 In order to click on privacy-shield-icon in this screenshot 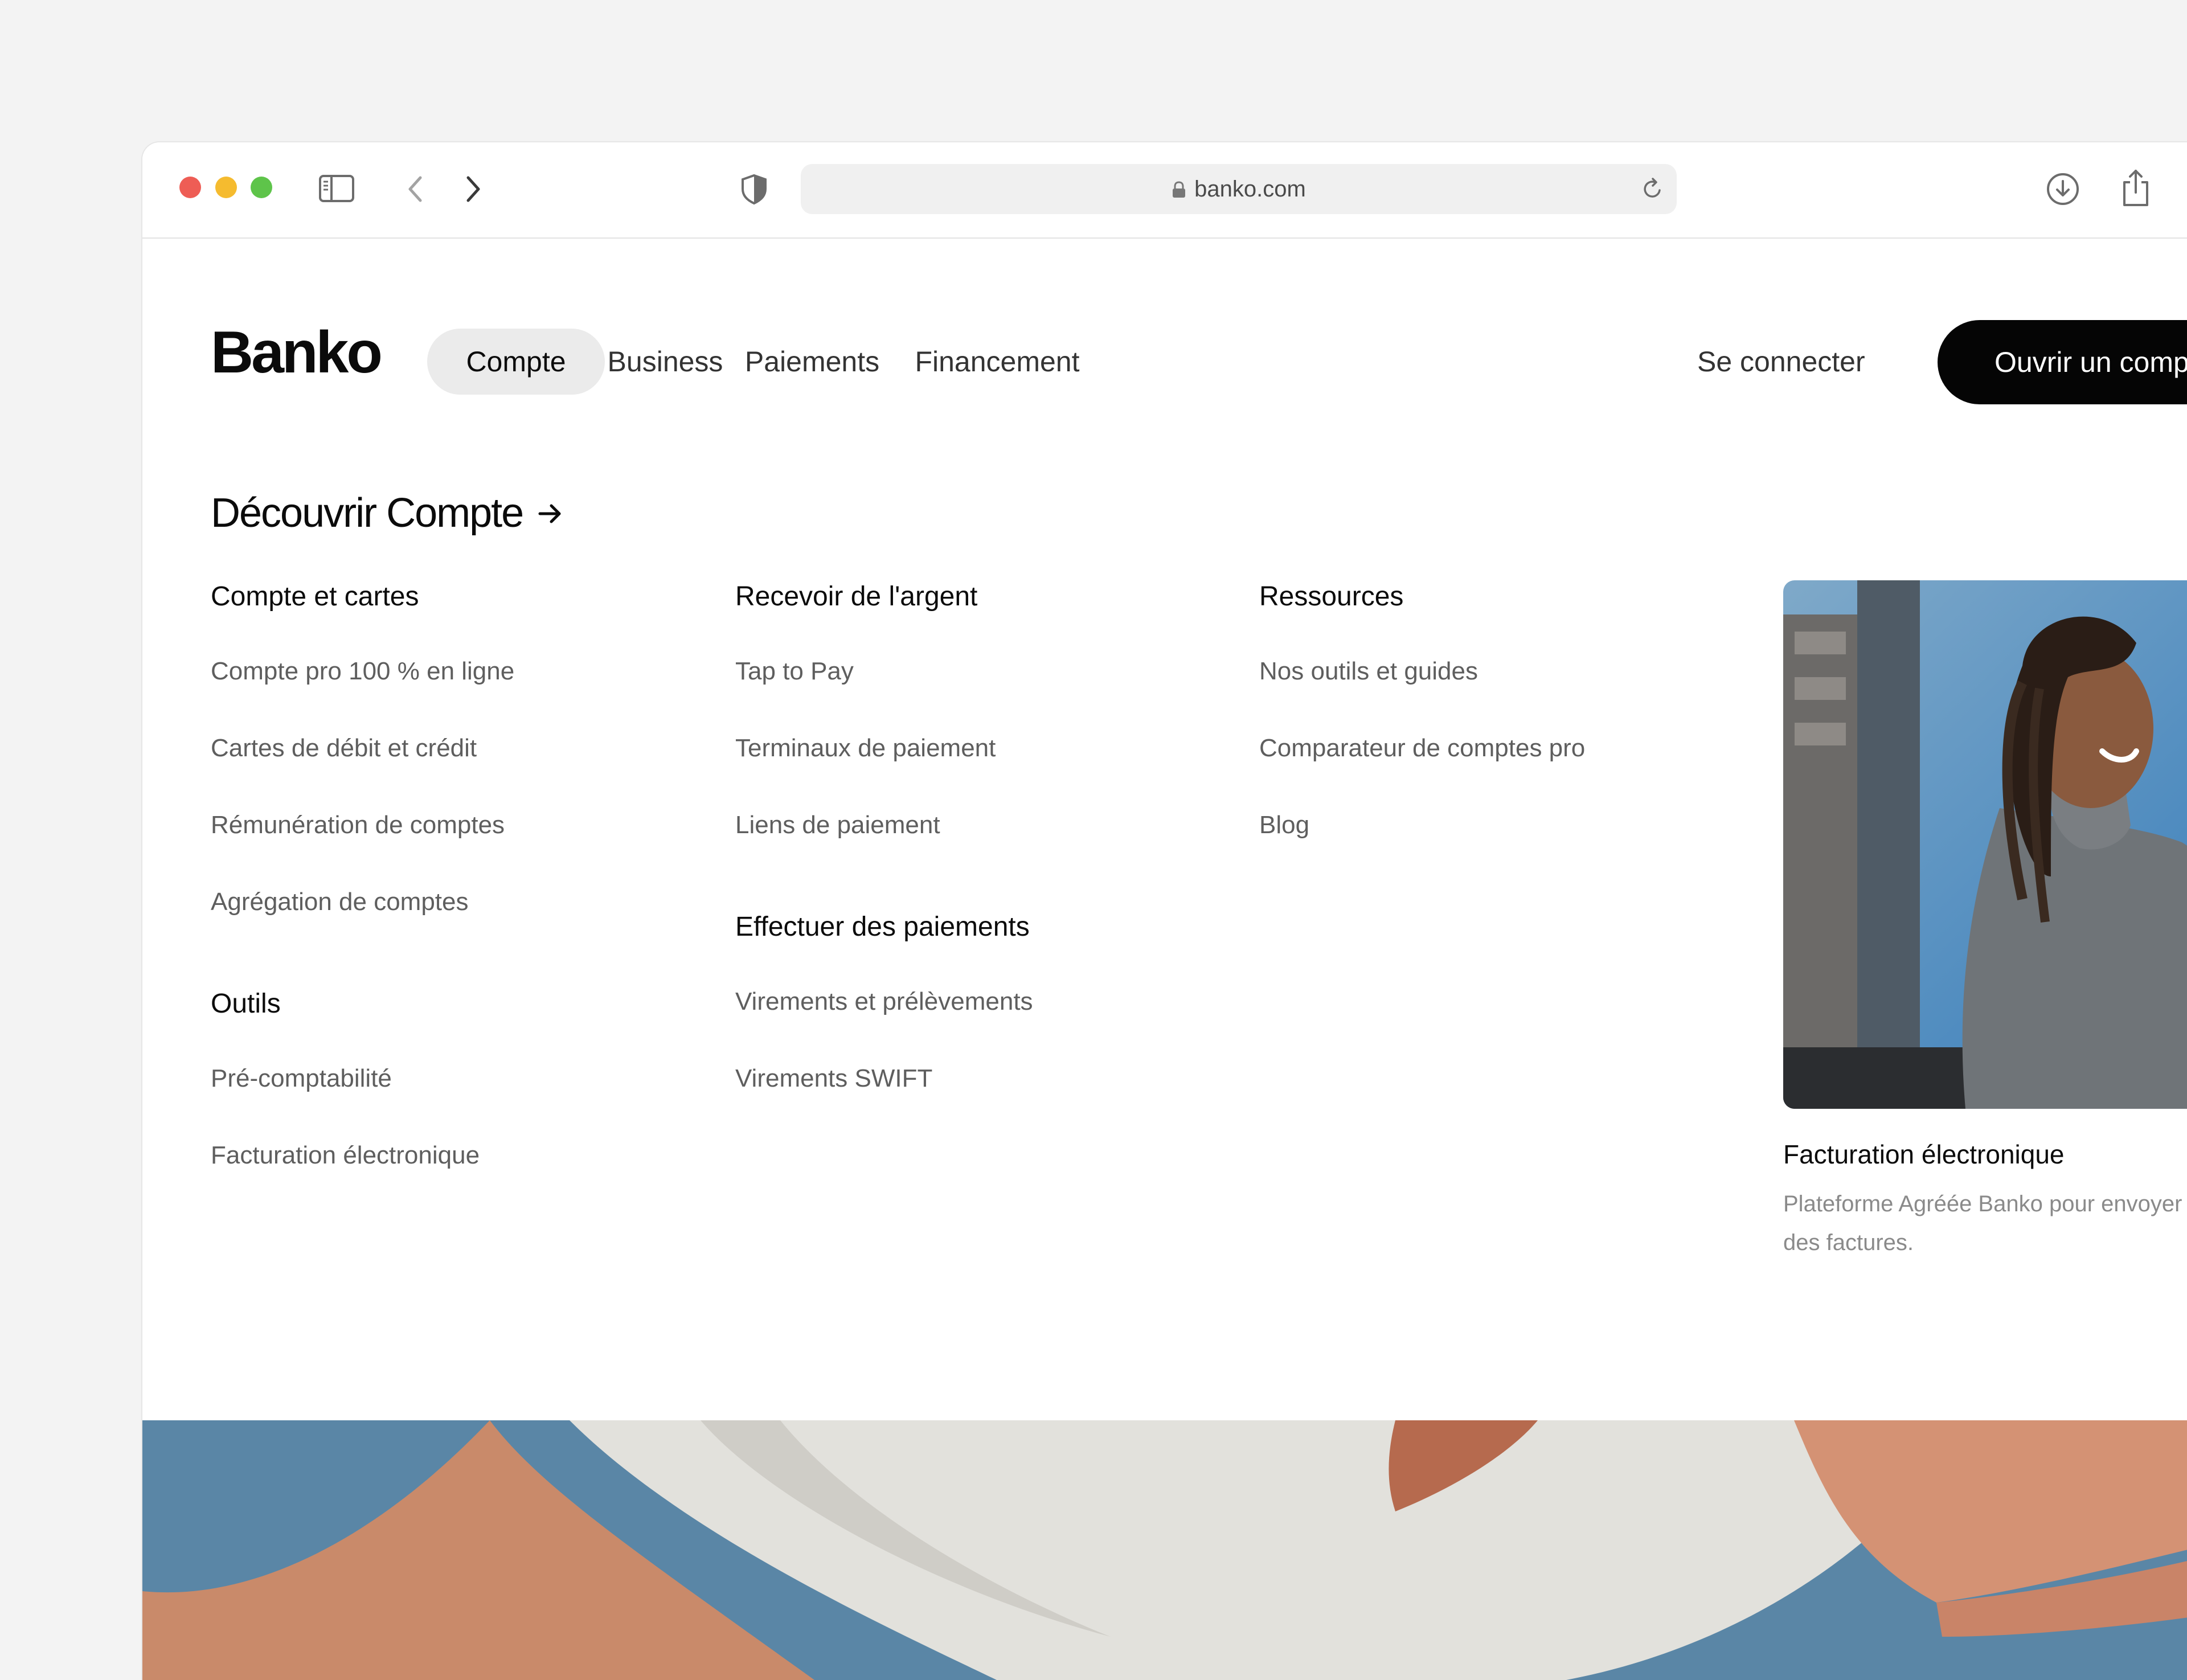, I will do `click(754, 189)`.